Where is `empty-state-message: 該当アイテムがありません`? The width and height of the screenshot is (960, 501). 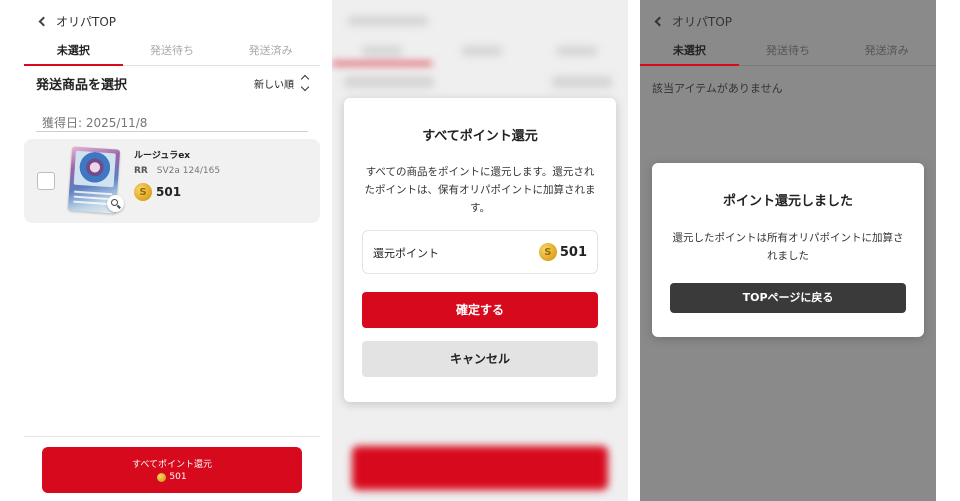
empty-state-message: 該当アイテムがありません is located at coordinates (717, 88).